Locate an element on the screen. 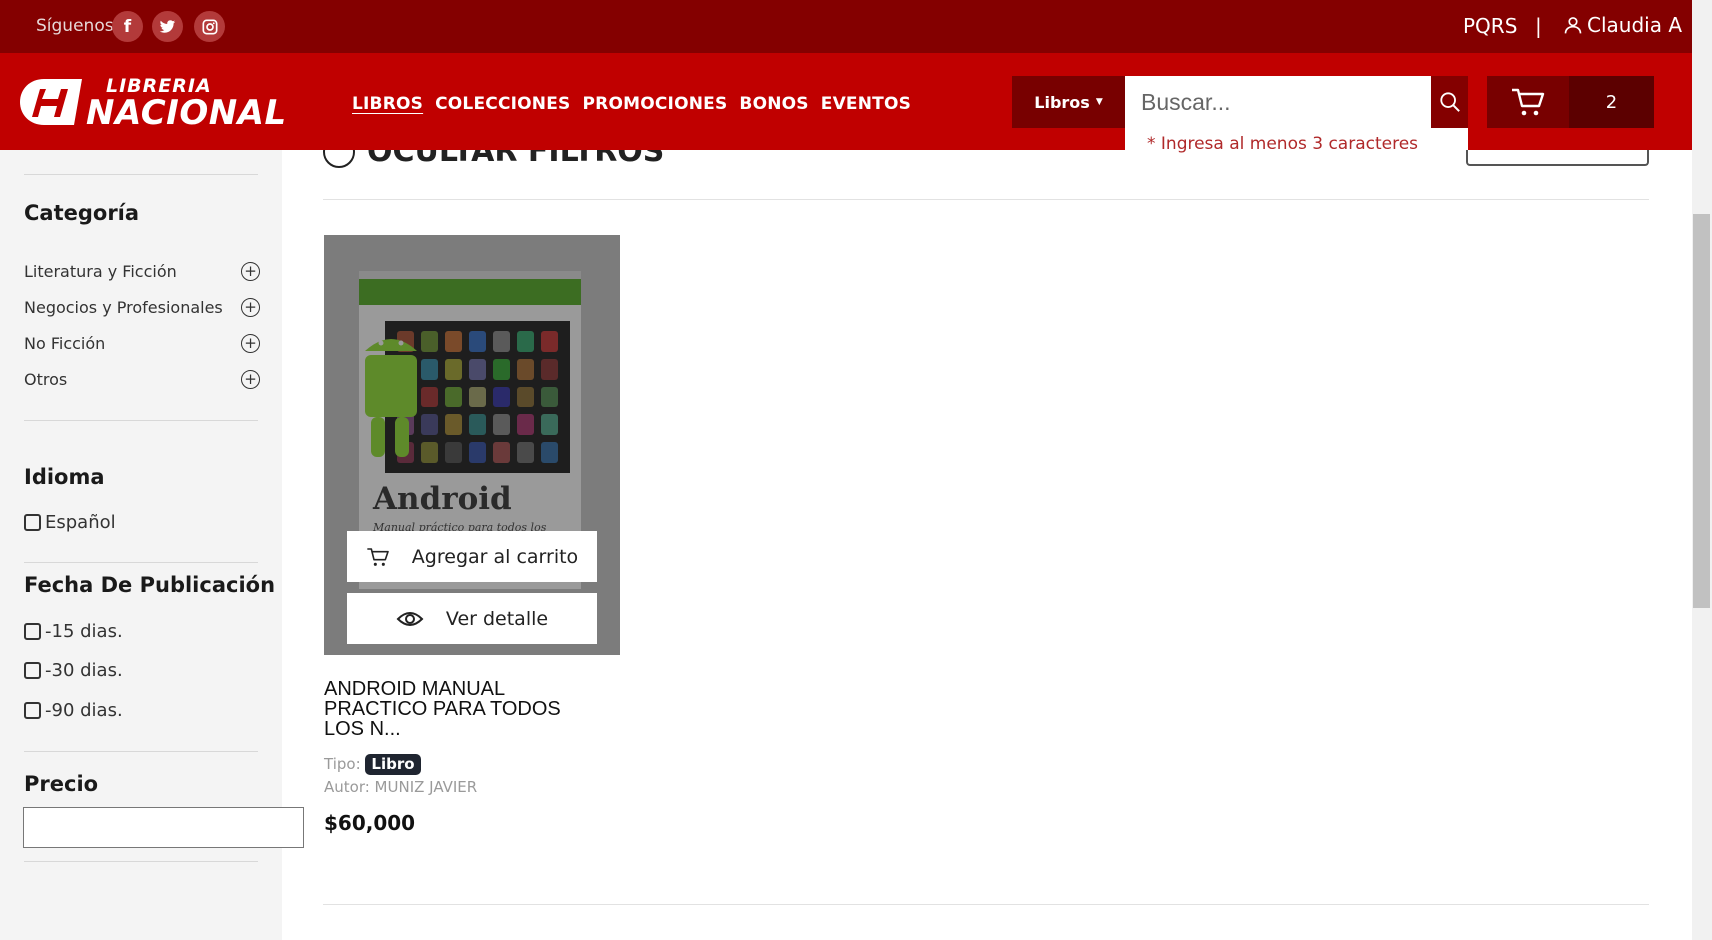 Image resolution: width=1712 pixels, height=940 pixels. price-title: Precio is located at coordinates (61, 784).